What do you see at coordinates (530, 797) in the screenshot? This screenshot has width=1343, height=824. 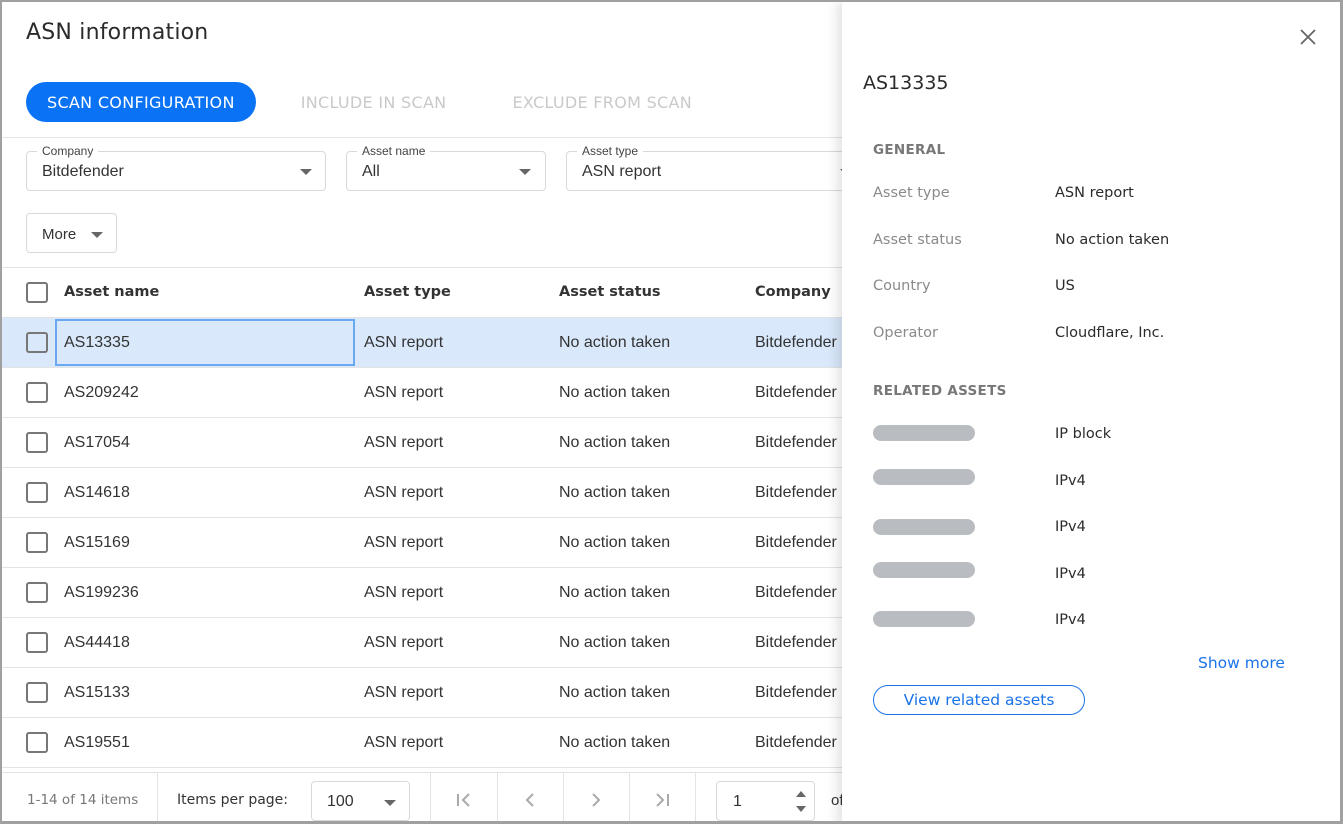 I see `previous-page-button` at bounding box center [530, 797].